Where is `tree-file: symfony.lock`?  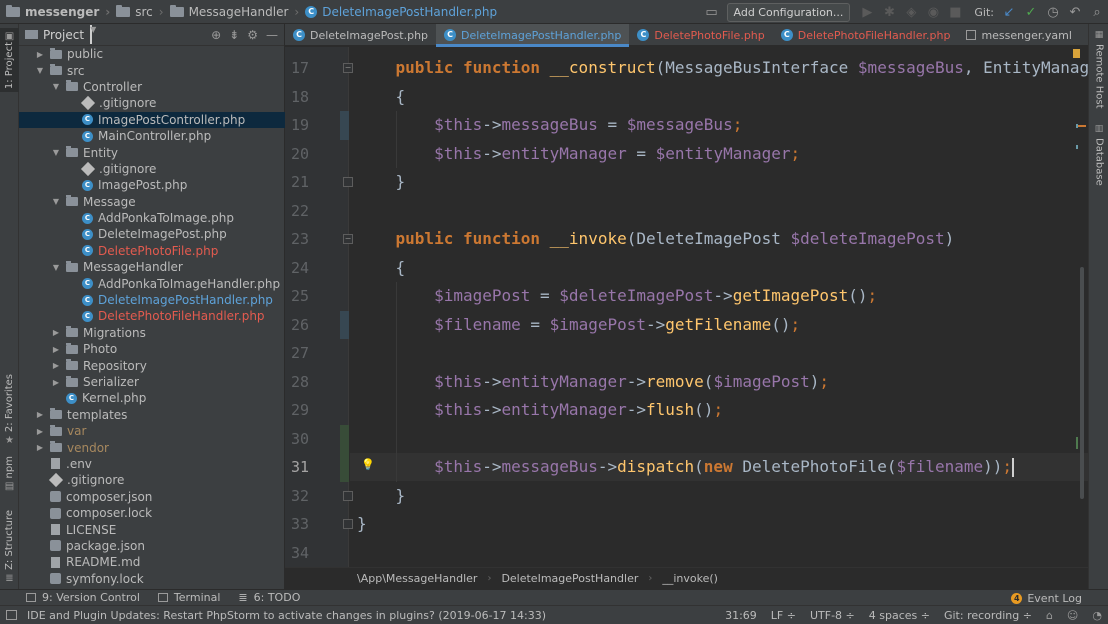
tree-file: symfony.lock is located at coordinates (152, 579).